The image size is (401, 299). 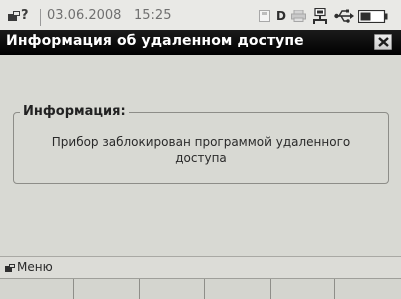 What do you see at coordinates (74, 112) in the screenshot?
I see `info-group-legend: Информация:` at bounding box center [74, 112].